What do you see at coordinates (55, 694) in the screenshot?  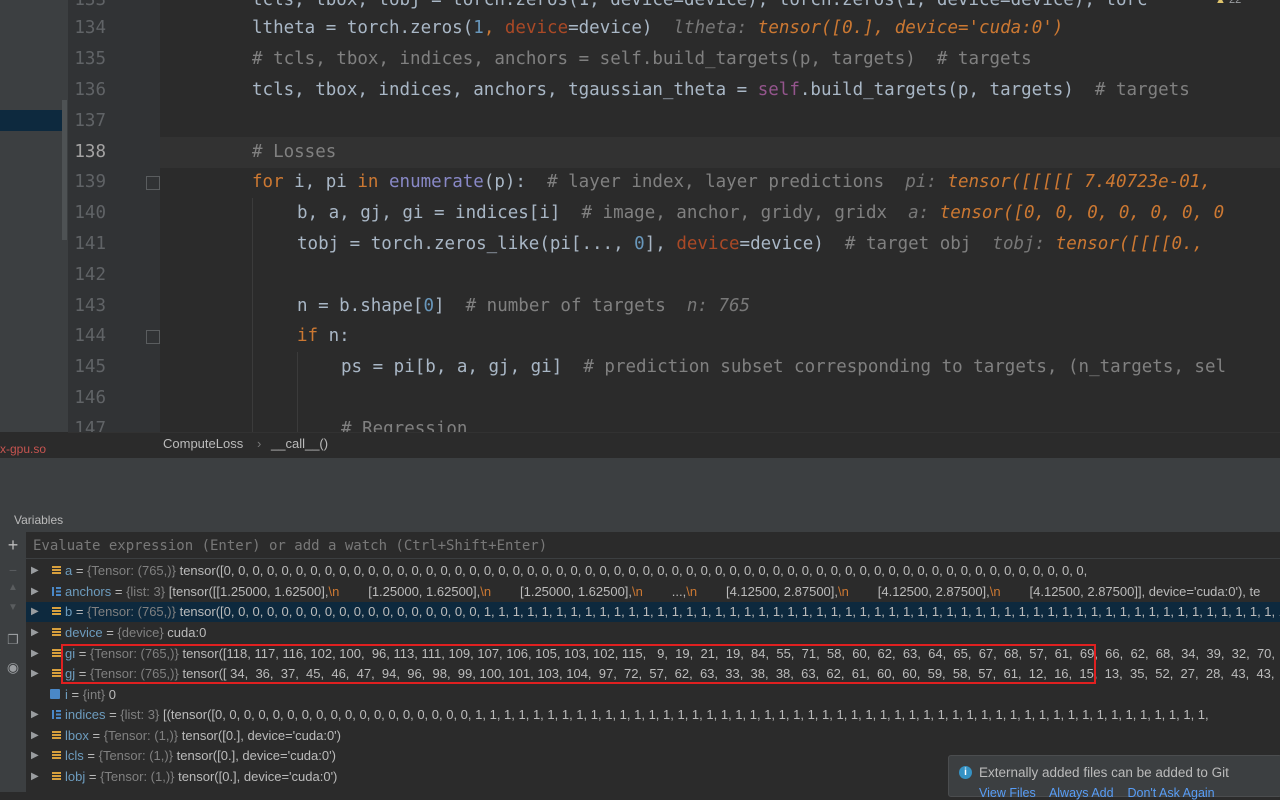 I see `int-icon` at bounding box center [55, 694].